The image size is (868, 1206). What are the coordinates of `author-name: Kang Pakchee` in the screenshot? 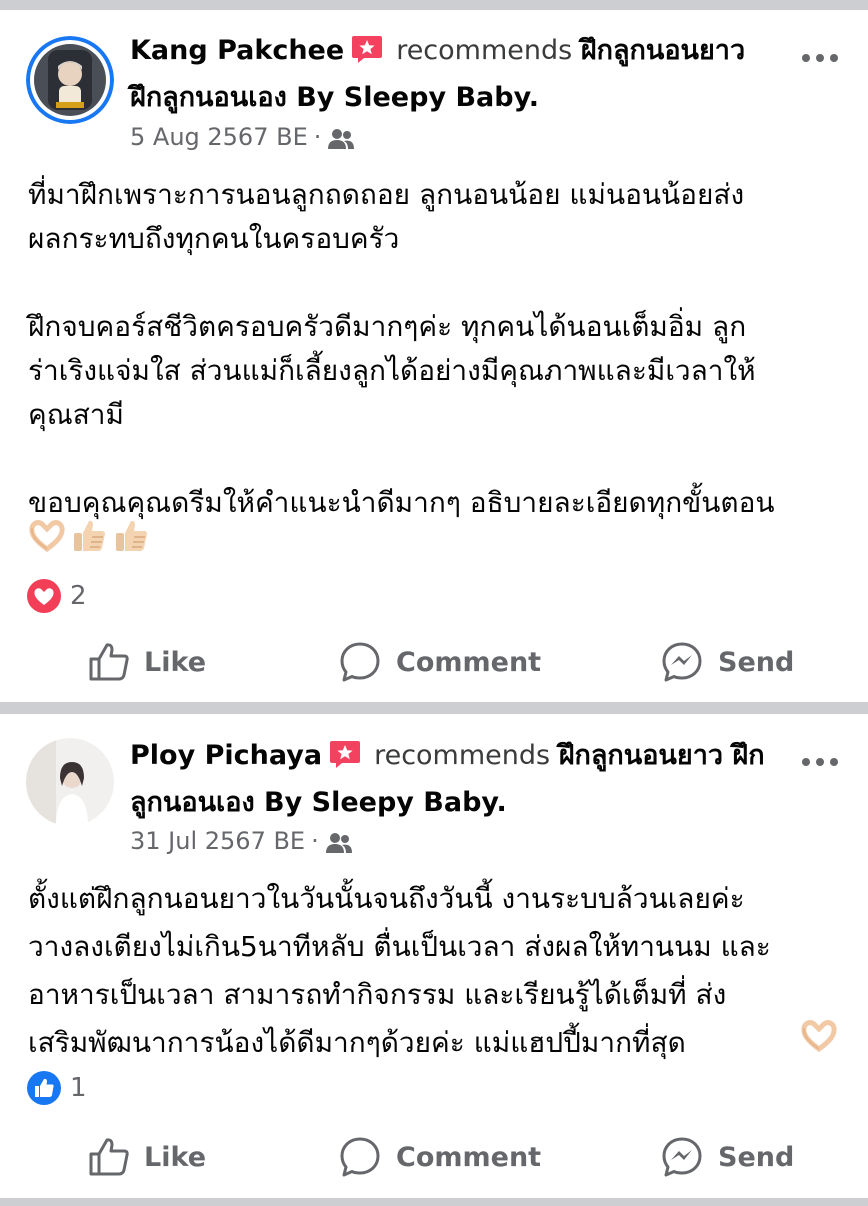 It's located at (237, 50).